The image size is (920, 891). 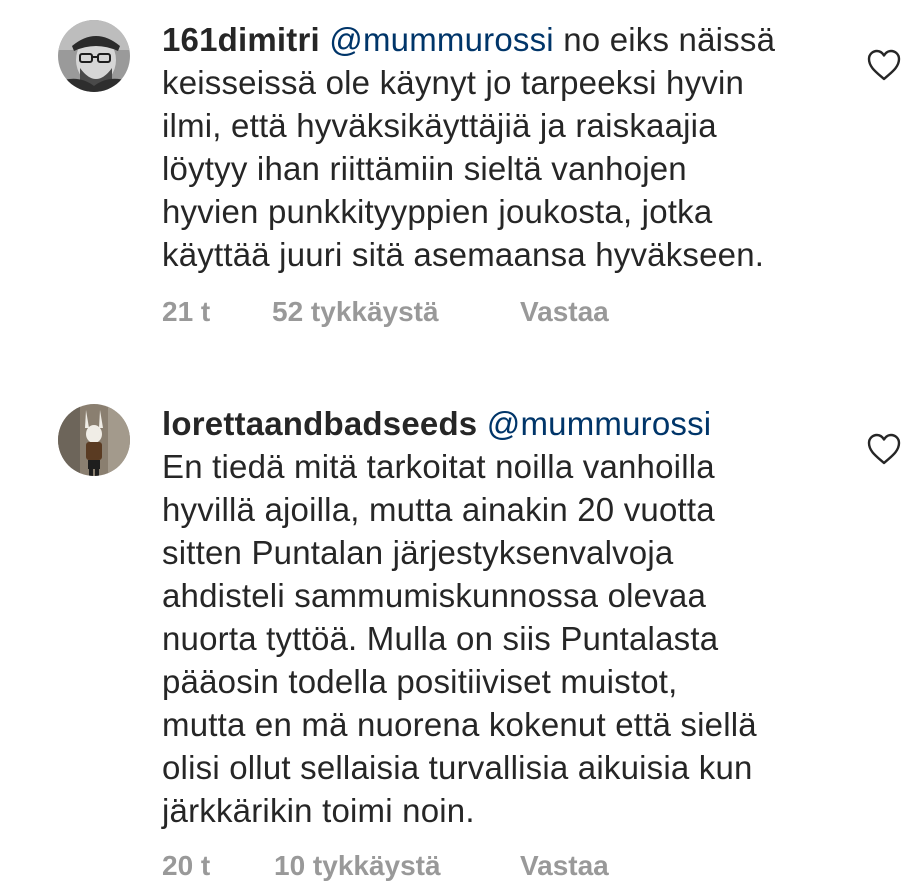 I want to click on comment-text-line: hyvillä ajoilla, mutta ainakin 20 vuotta, so click(x=438, y=509).